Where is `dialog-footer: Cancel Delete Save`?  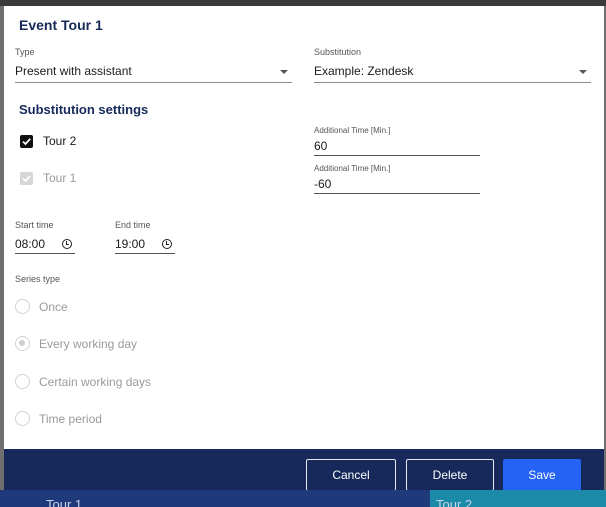
dialog-footer: Cancel Delete Save is located at coordinates (304, 469).